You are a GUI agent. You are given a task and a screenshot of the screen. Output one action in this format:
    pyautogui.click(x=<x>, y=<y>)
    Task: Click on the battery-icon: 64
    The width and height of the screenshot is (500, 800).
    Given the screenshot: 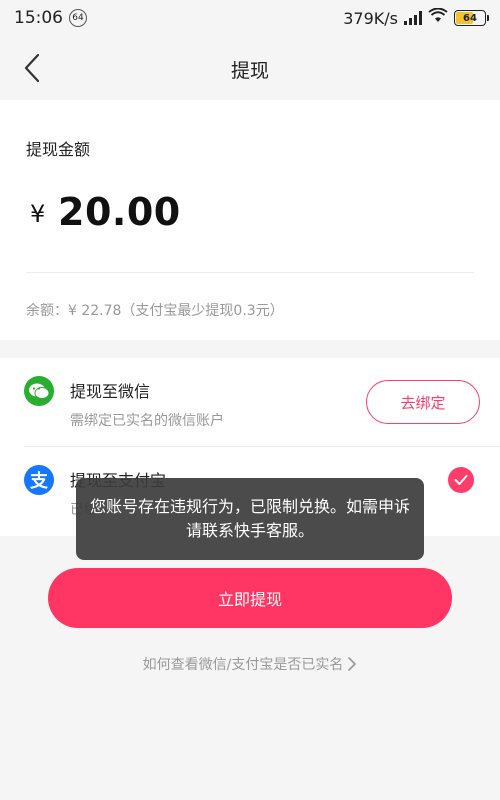 What is the action you would take?
    pyautogui.click(x=471, y=18)
    